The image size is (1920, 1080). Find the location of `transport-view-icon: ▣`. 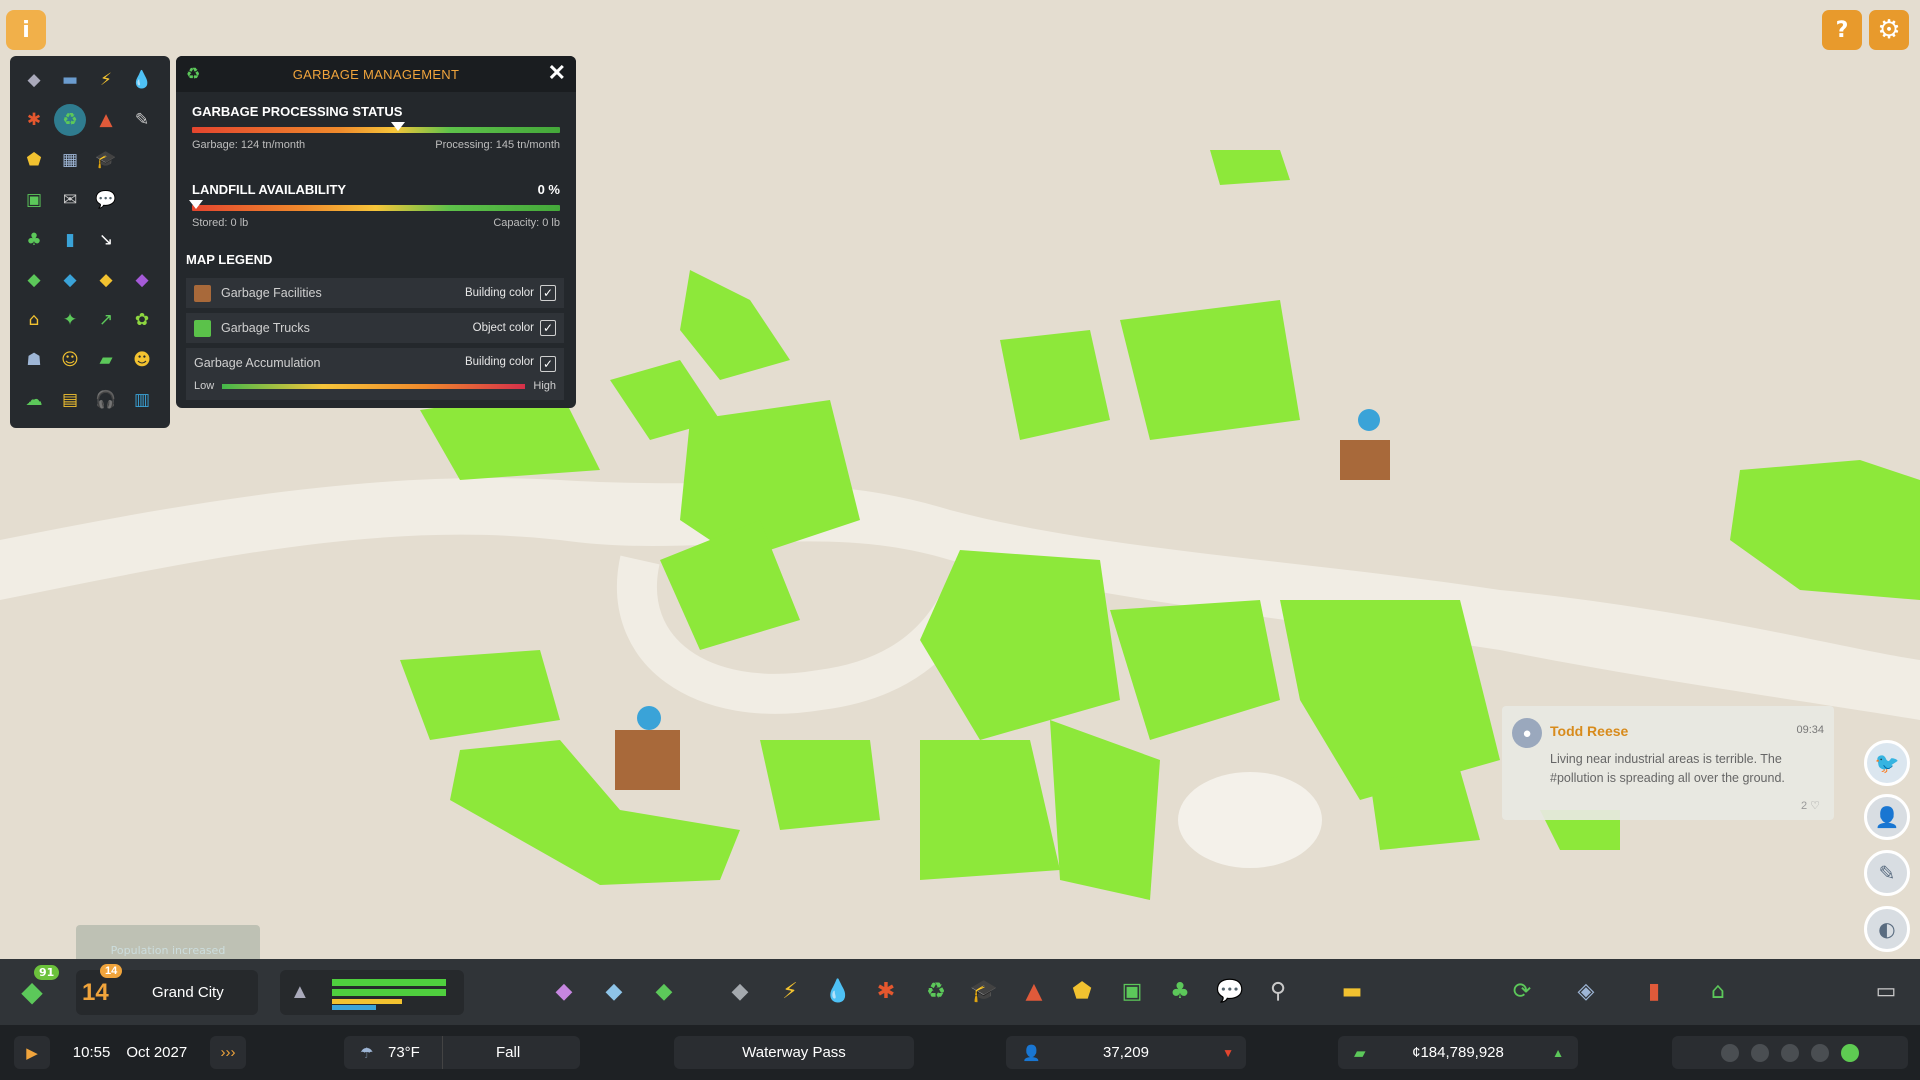

transport-view-icon: ▣ is located at coordinates (34, 200).